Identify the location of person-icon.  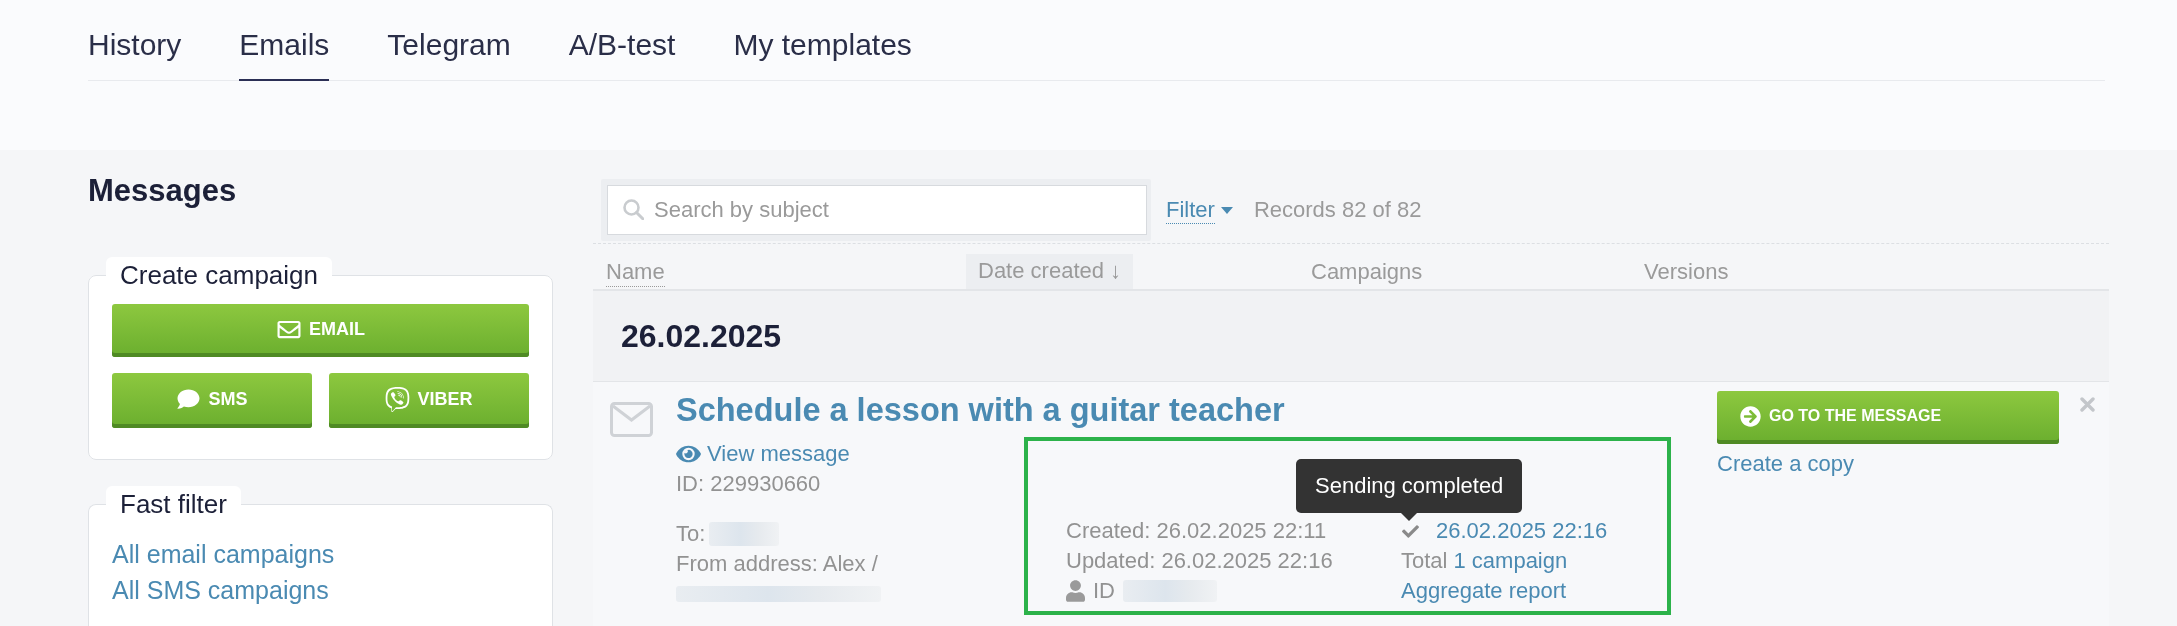
(1075, 591).